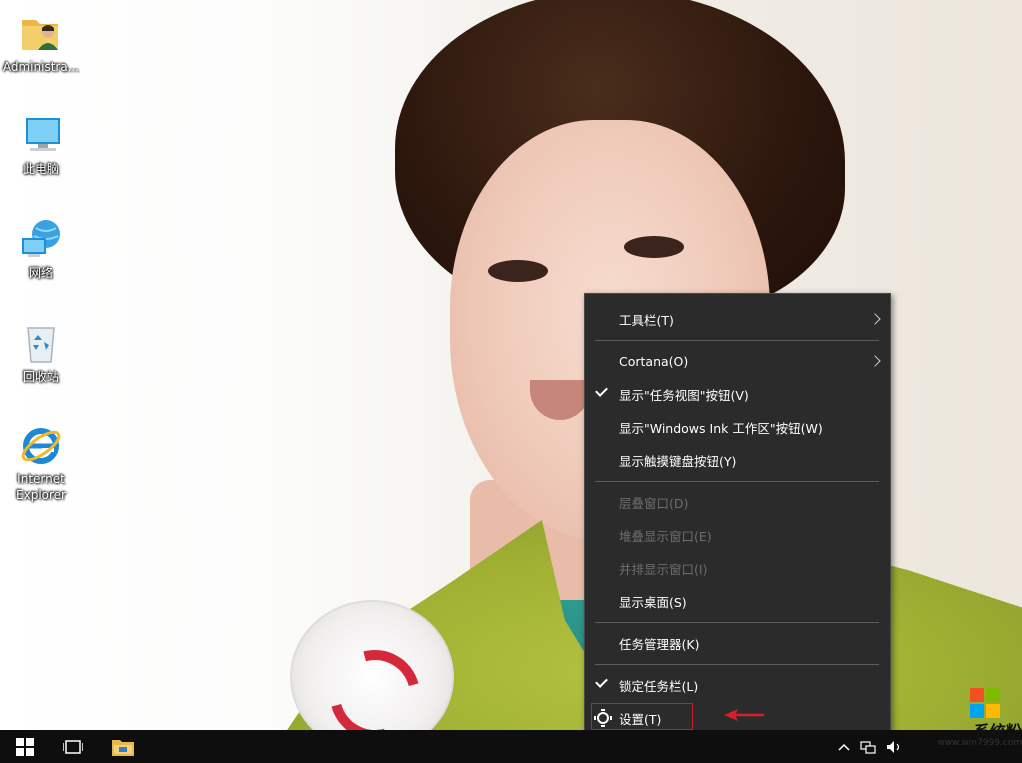 This screenshot has width=1022, height=763. Describe the element at coordinates (659, 644) in the screenshot. I see `menu-item-label: 任务管理器(K)` at that location.